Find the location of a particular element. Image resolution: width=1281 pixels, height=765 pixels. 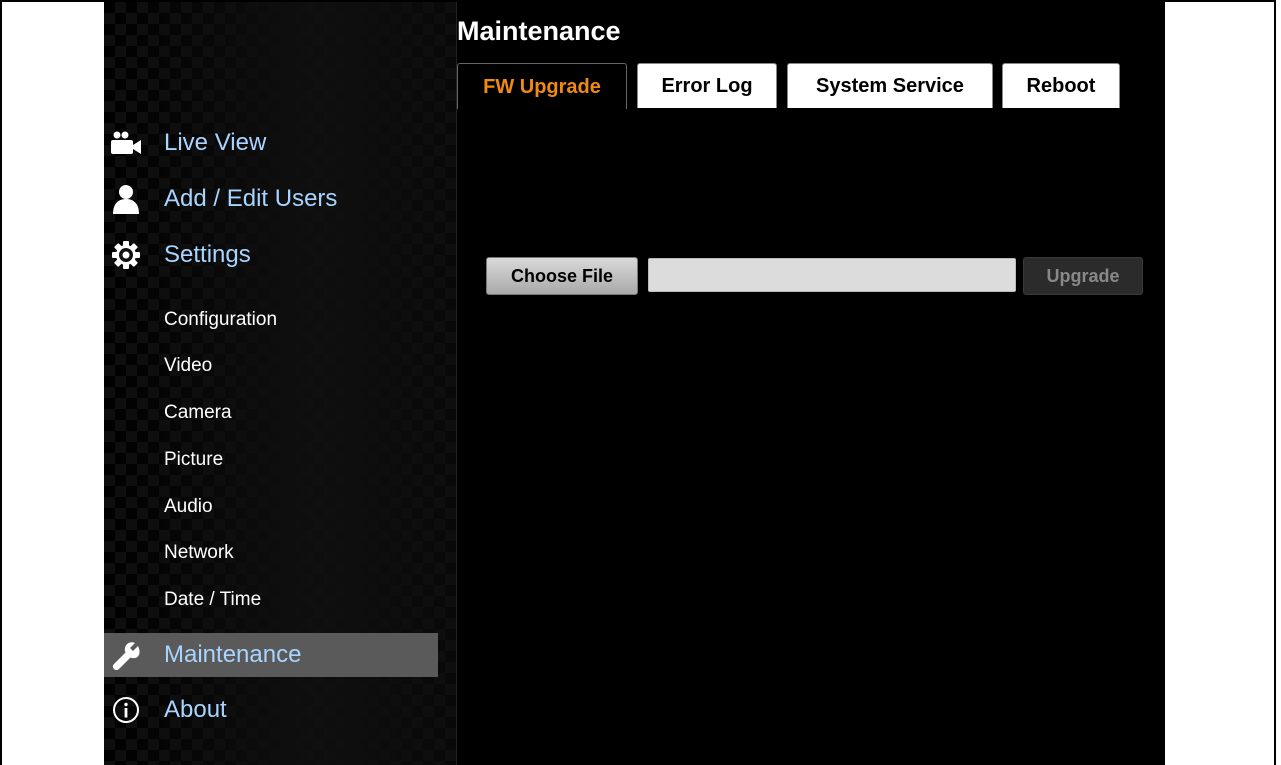

tab-system-service: System Service is located at coordinates (890, 85).